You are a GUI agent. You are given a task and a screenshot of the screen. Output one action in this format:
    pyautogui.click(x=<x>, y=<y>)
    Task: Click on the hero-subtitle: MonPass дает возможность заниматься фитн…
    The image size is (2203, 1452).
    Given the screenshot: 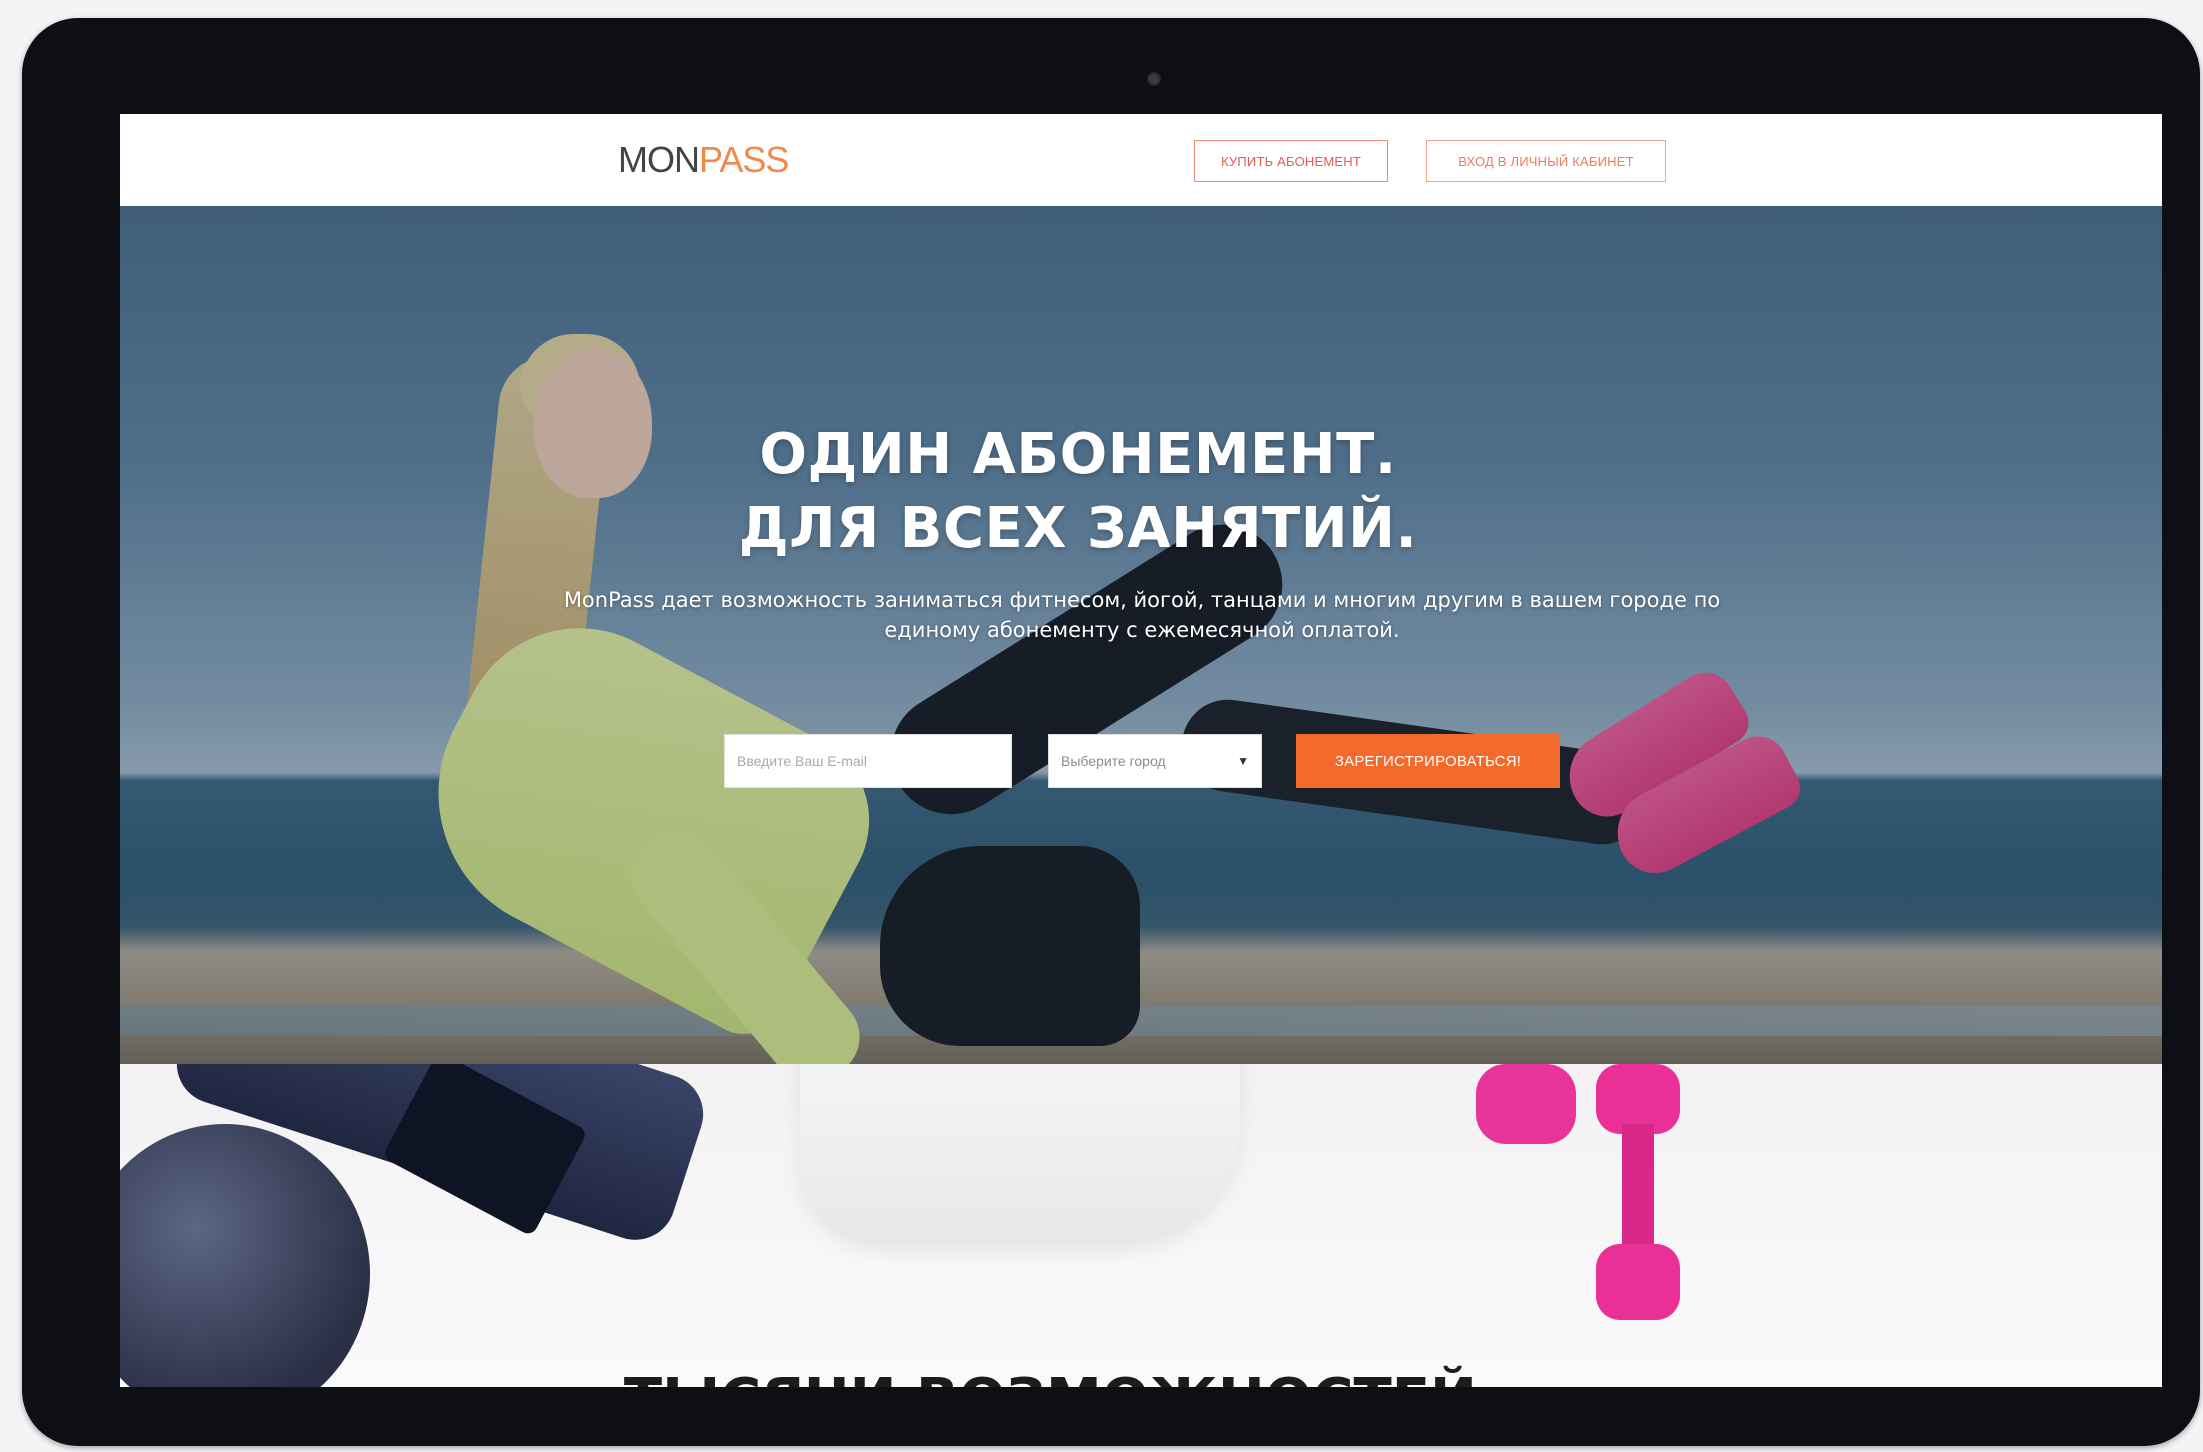 What is the action you would take?
    pyautogui.click(x=1142, y=615)
    